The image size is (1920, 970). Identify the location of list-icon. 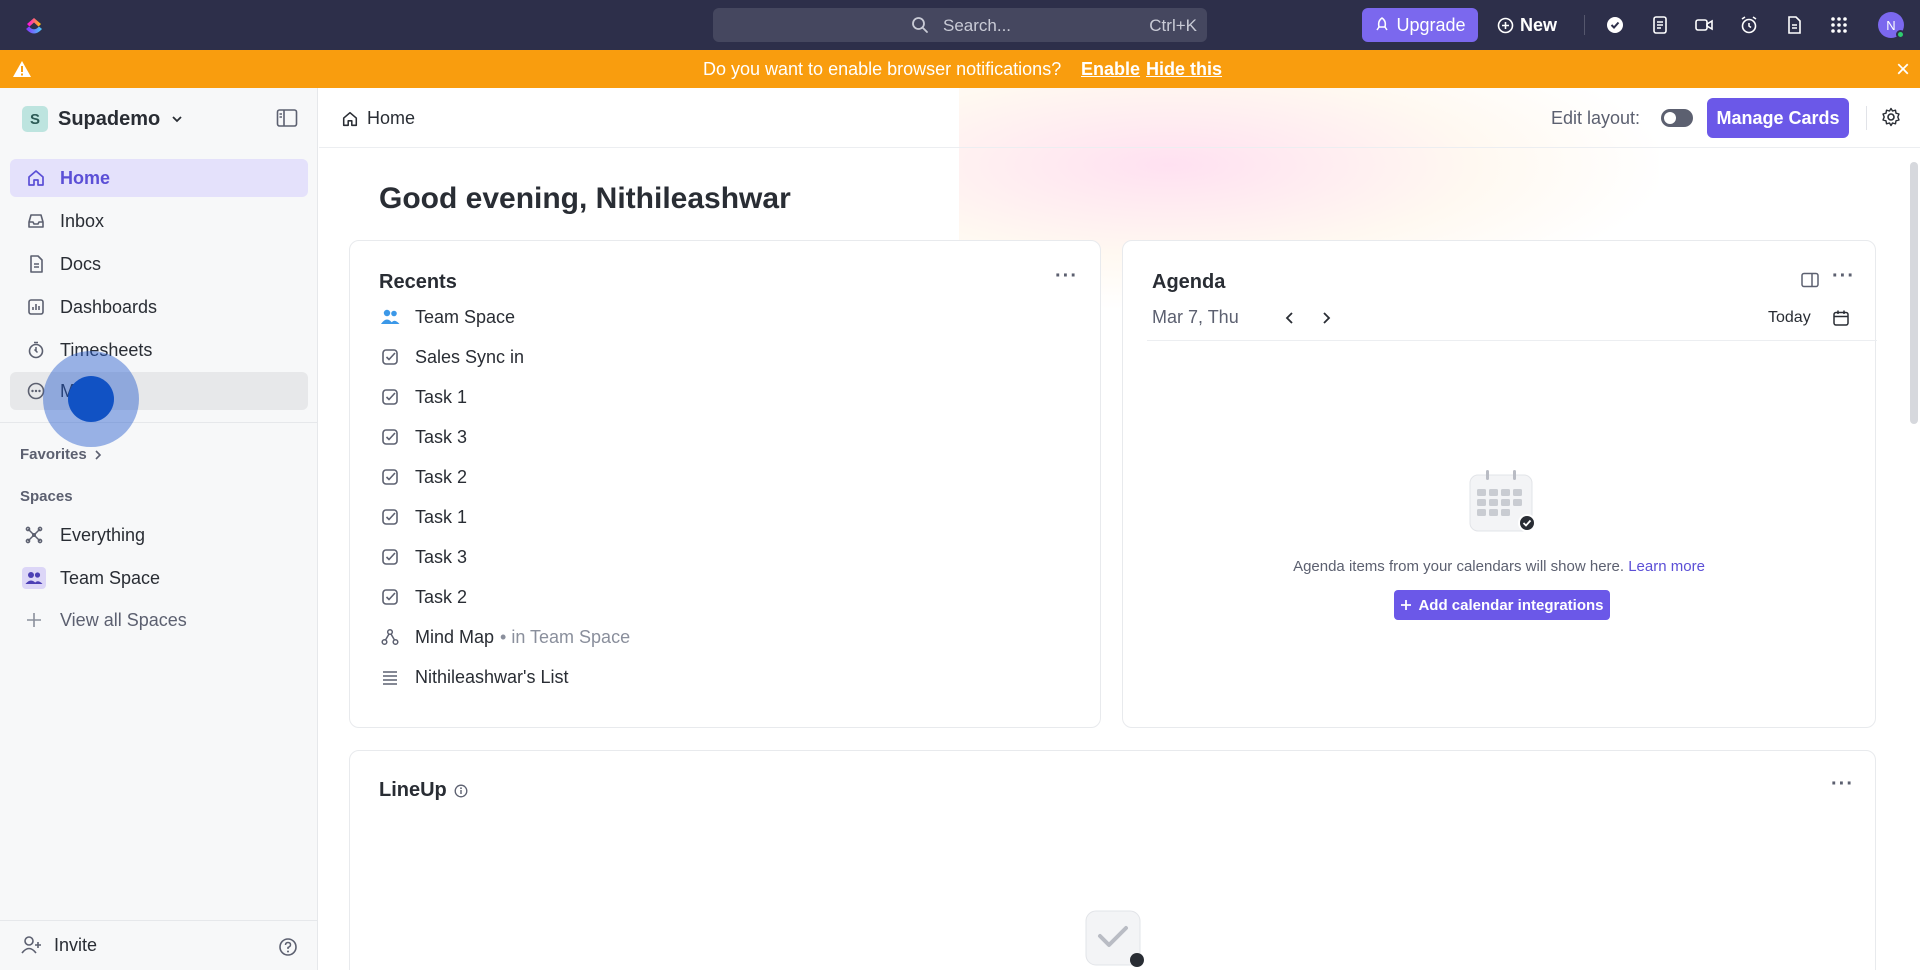
(390, 678).